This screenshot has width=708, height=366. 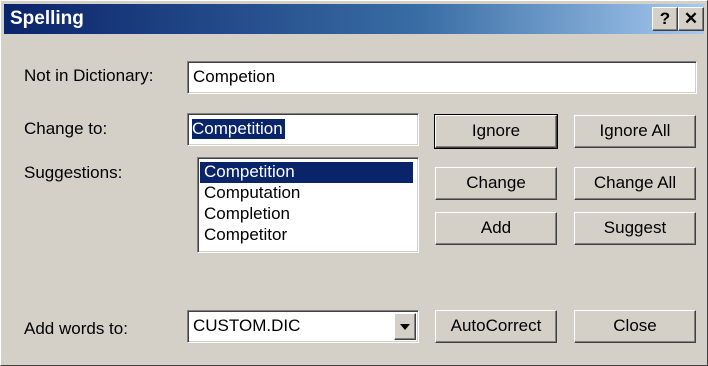 I want to click on list-item: Competitor, so click(x=306, y=235).